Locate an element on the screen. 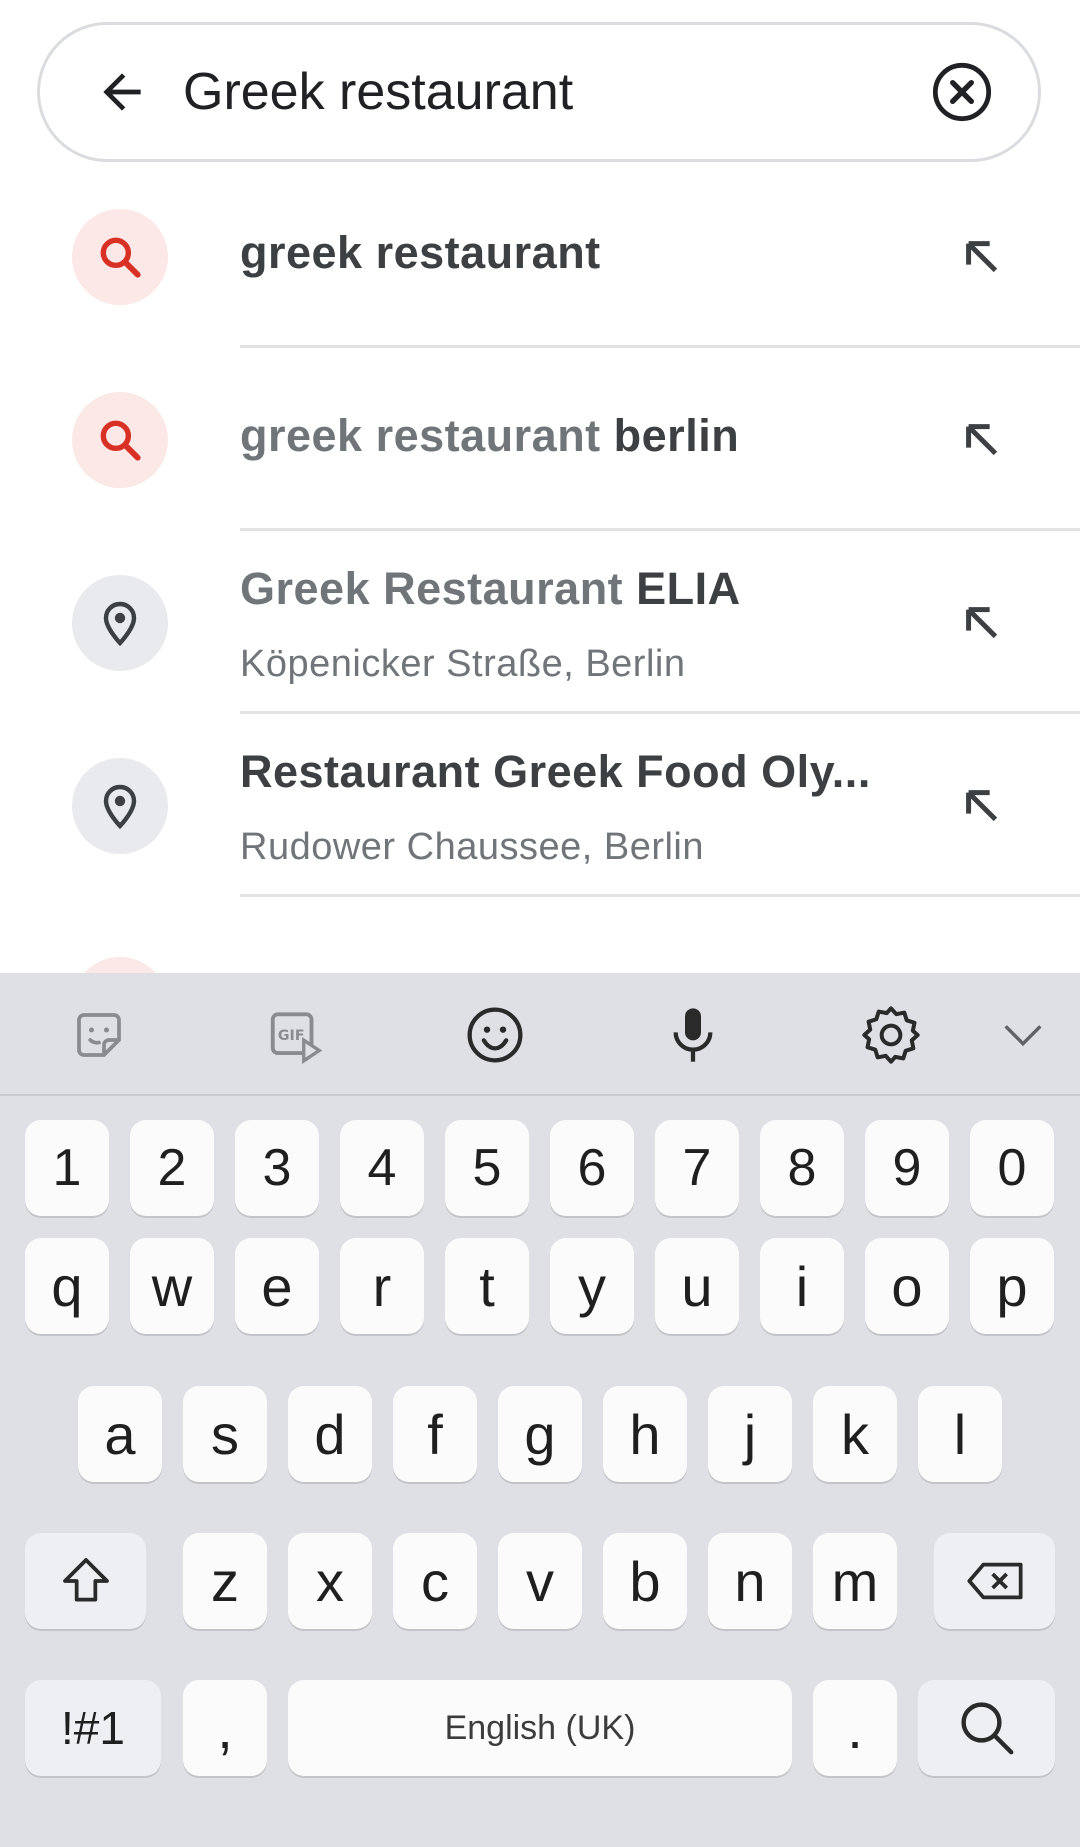 This screenshot has width=1080, height=1847. backspace-key is located at coordinates (994, 1581).